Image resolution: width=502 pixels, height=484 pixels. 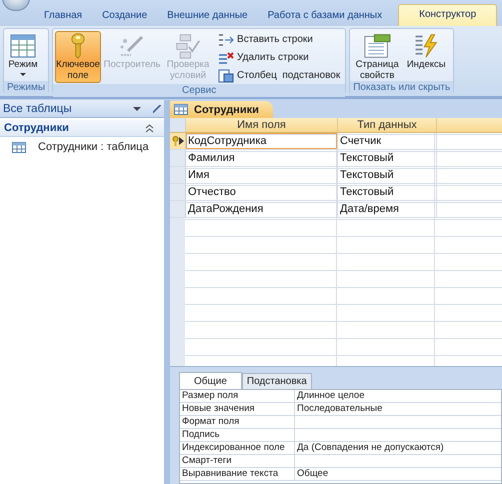 I want to click on indexes-button: Индексы, so click(x=426, y=56).